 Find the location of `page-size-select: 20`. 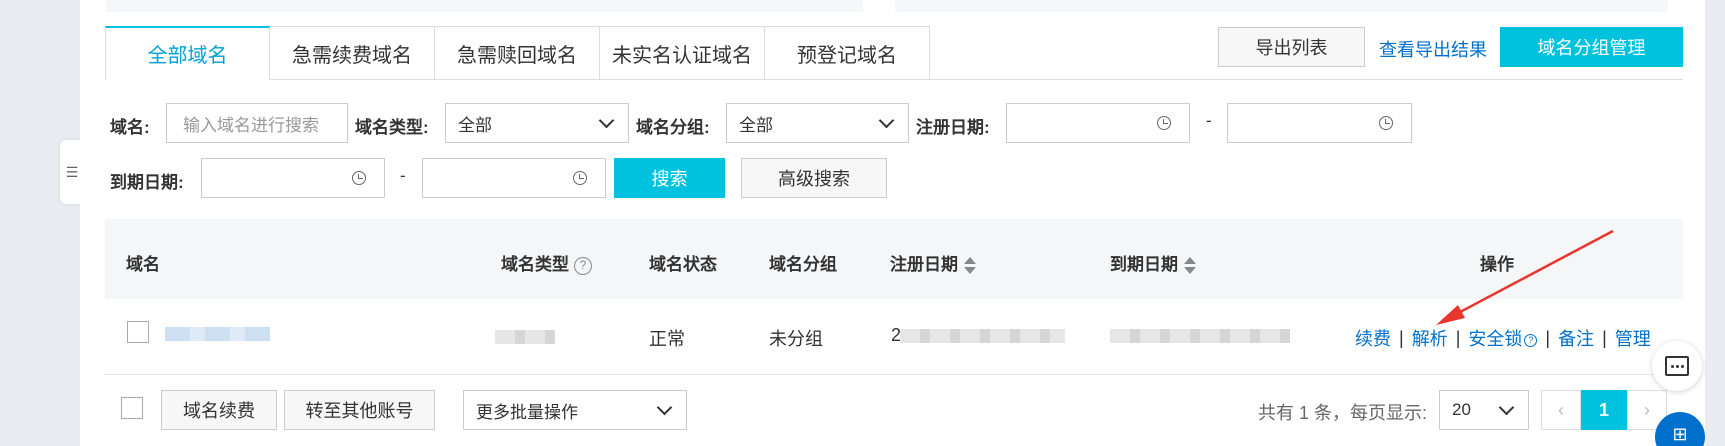

page-size-select: 20 is located at coordinates (1484, 410).